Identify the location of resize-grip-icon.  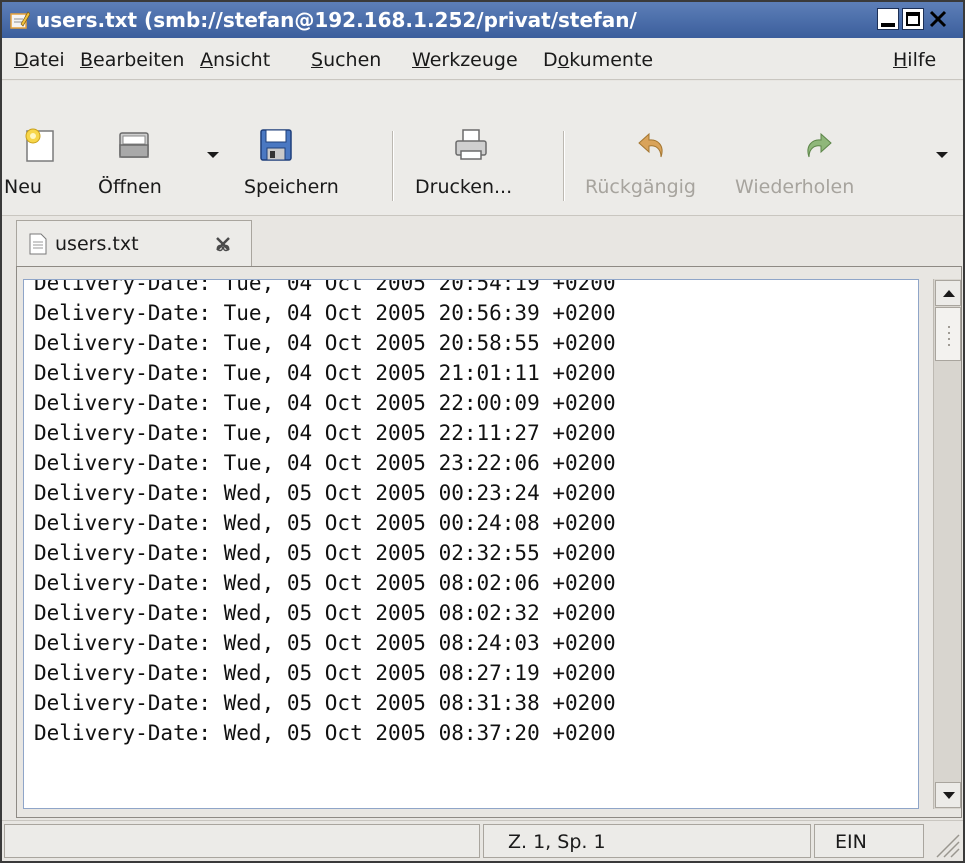
(944, 842).